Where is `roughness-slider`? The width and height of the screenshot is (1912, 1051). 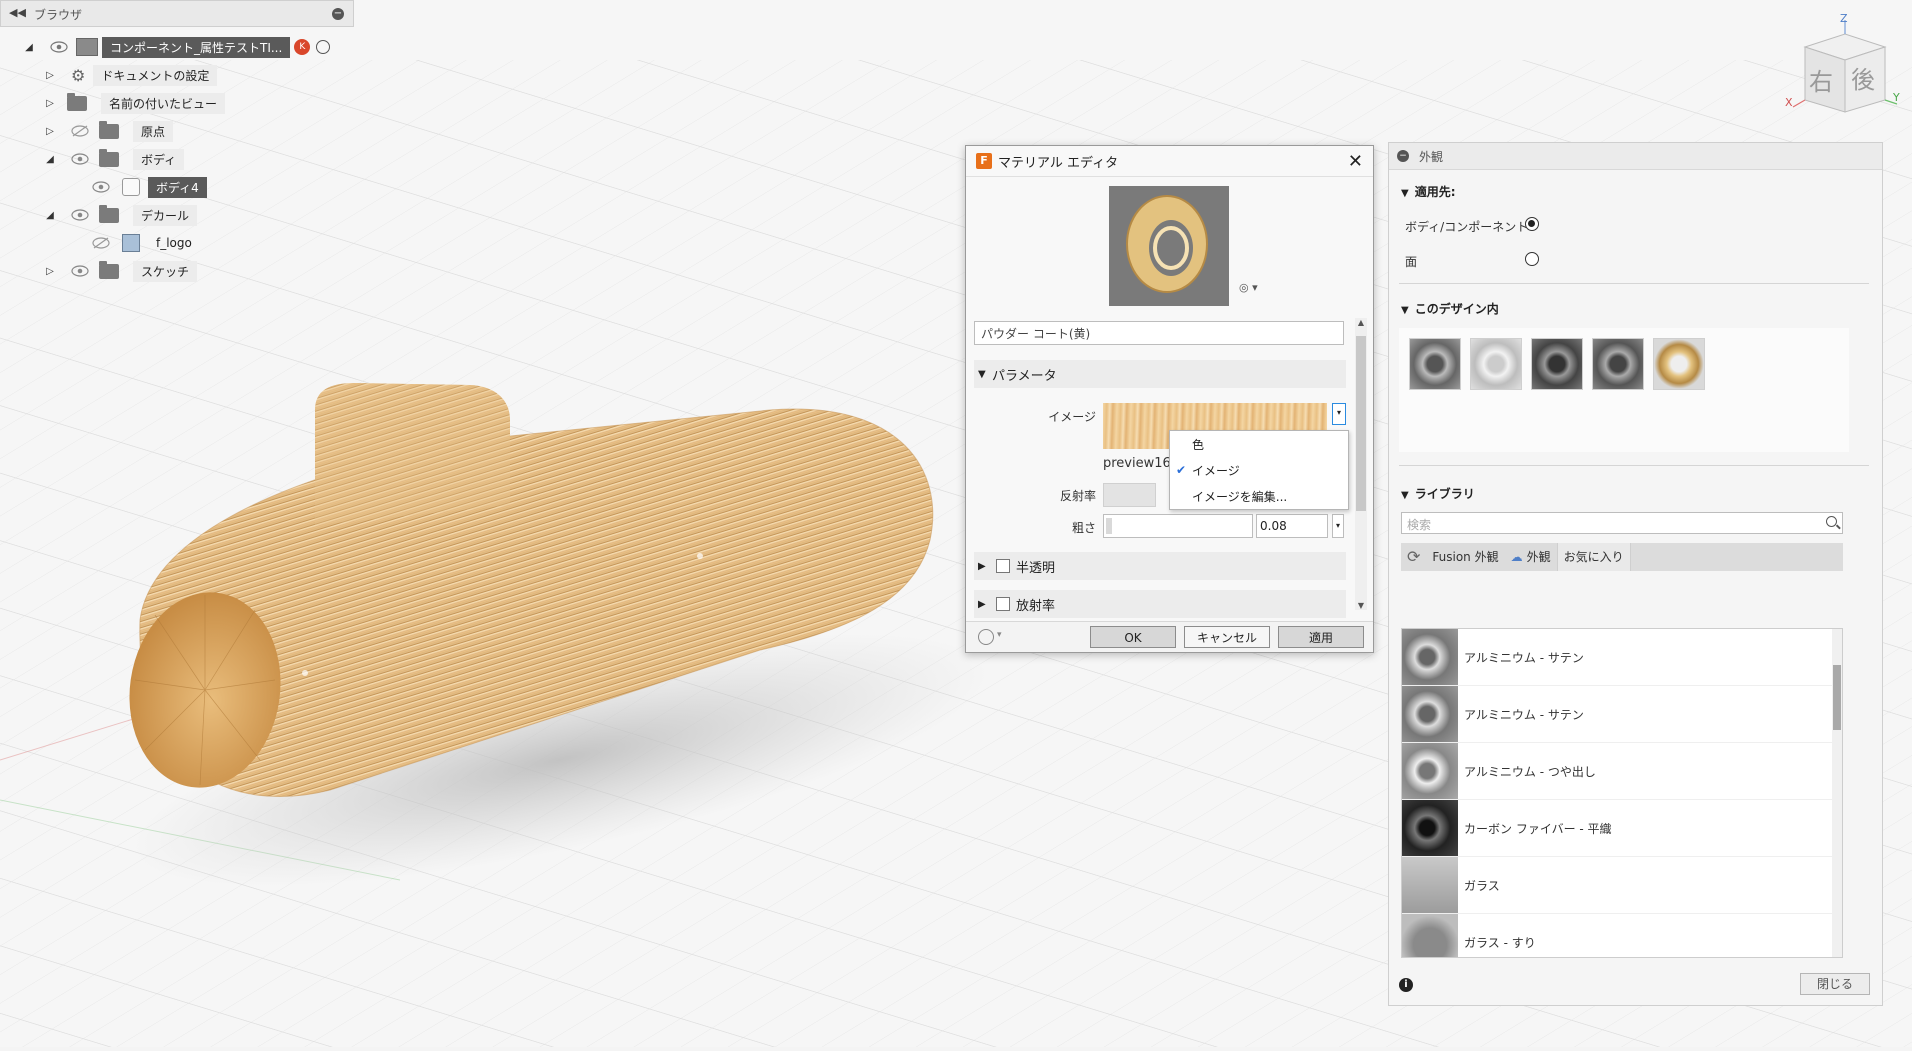 roughness-slider is located at coordinates (1178, 526).